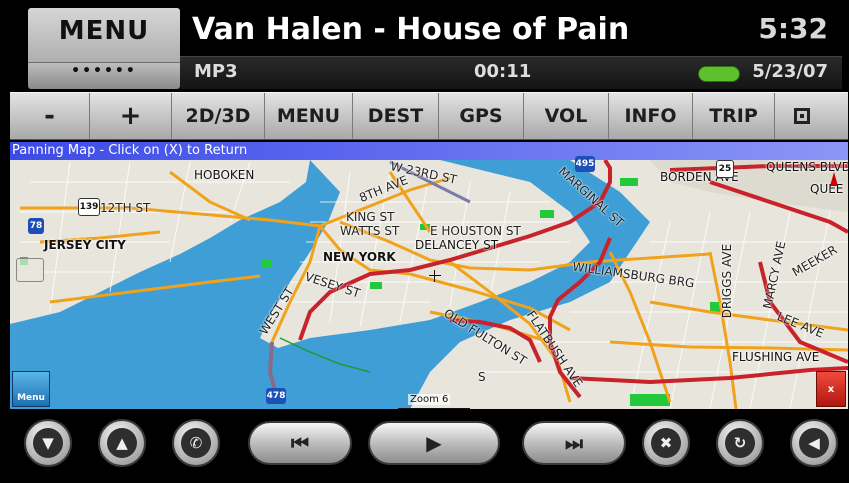 The width and height of the screenshot is (849, 483). I want to click on volume-button: VOL, so click(566, 116).